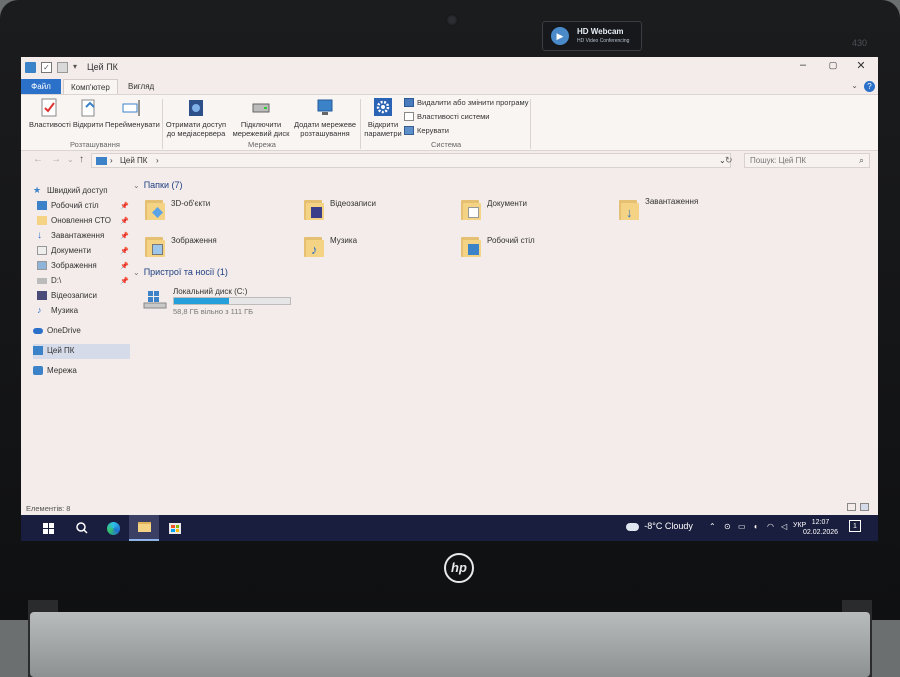 The height and width of the screenshot is (677, 900). What do you see at coordinates (821, 532) in the screenshot?
I see `clock-date: 02.02.2026` at bounding box center [821, 532].